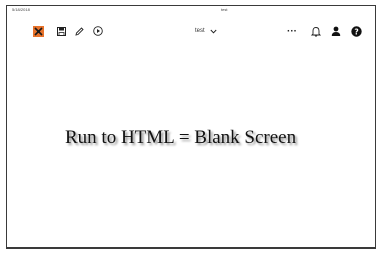 This screenshot has height=253, width=383. Describe the element at coordinates (21, 9) in the screenshot. I see `date-label: 5/18/2018` at that location.